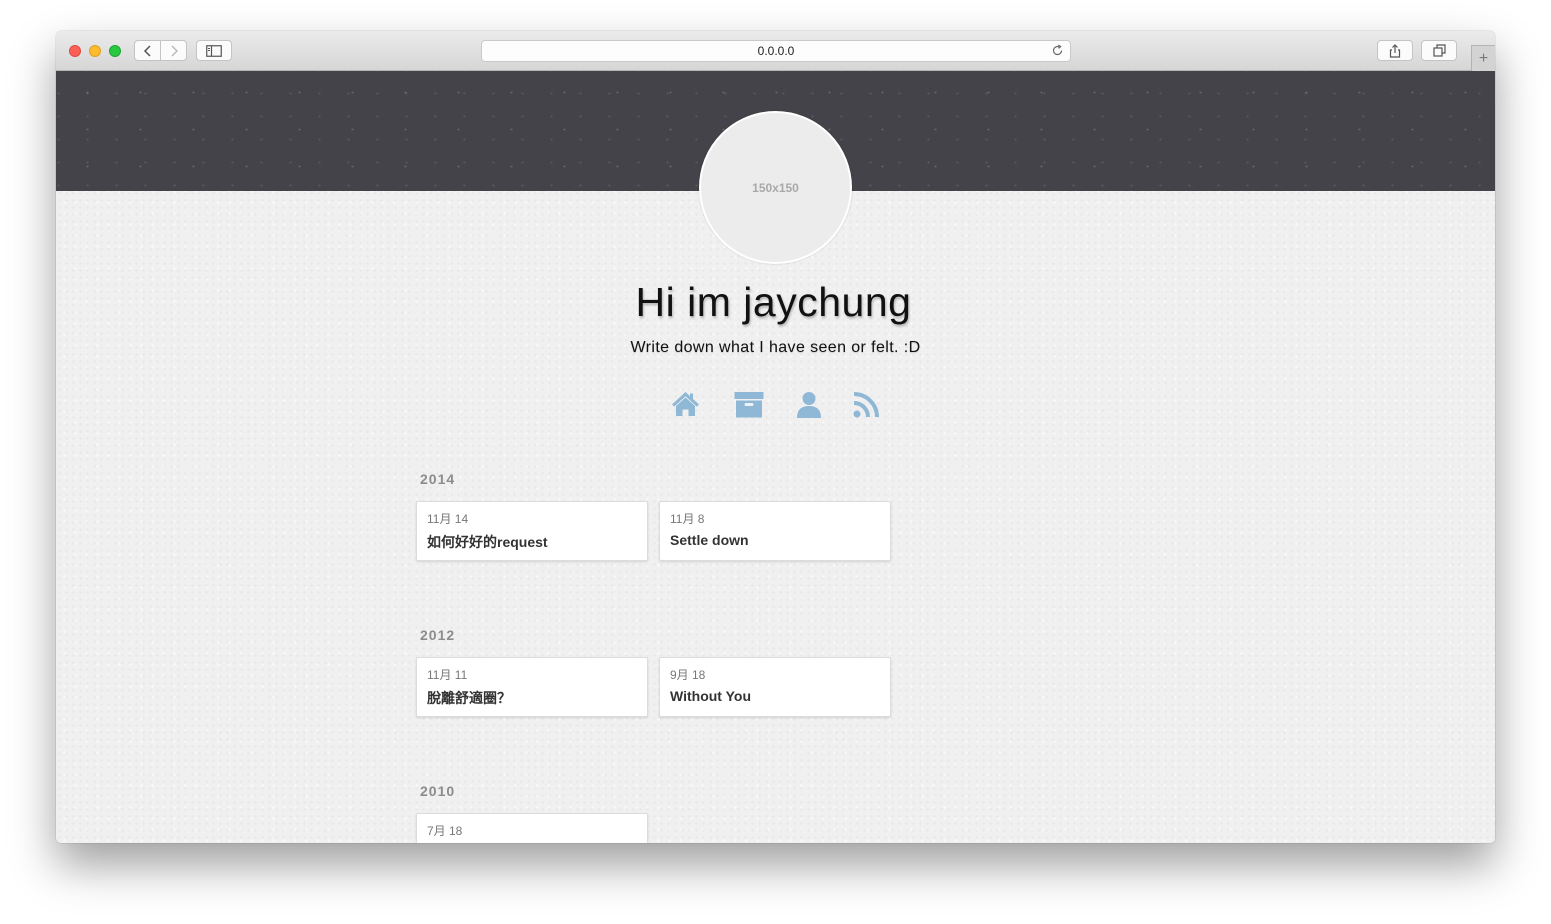 The height and width of the screenshot is (924, 1551). What do you see at coordinates (115, 51) in the screenshot?
I see `zoom-window-button` at bounding box center [115, 51].